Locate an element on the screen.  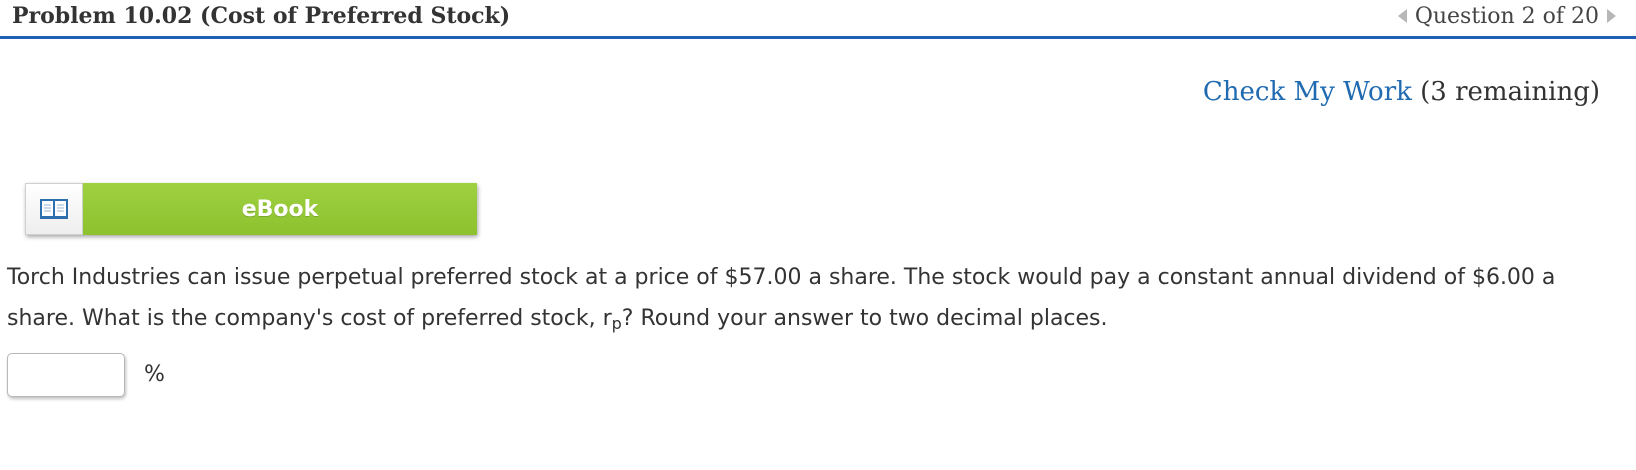
percent-unit: % is located at coordinates (154, 374).